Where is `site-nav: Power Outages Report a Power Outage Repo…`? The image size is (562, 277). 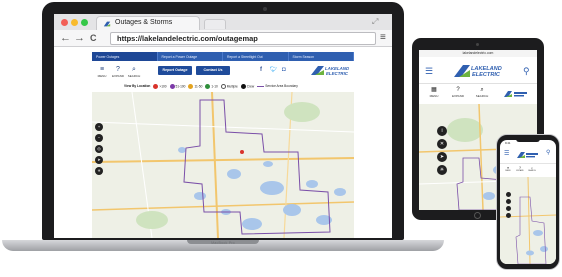
site-nav: Power Outages Report a Power Outage Repo… is located at coordinates (223, 56).